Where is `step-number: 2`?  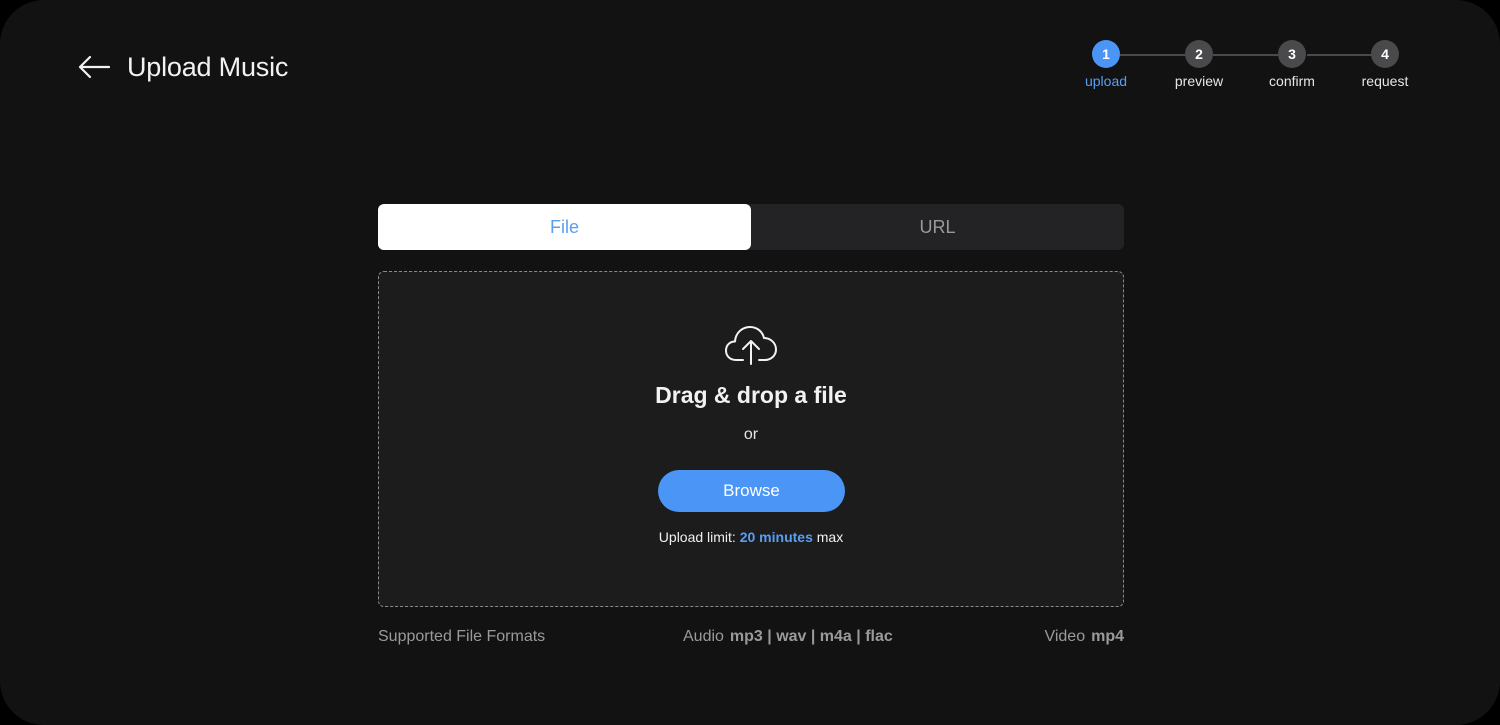 step-number: 2 is located at coordinates (1199, 54).